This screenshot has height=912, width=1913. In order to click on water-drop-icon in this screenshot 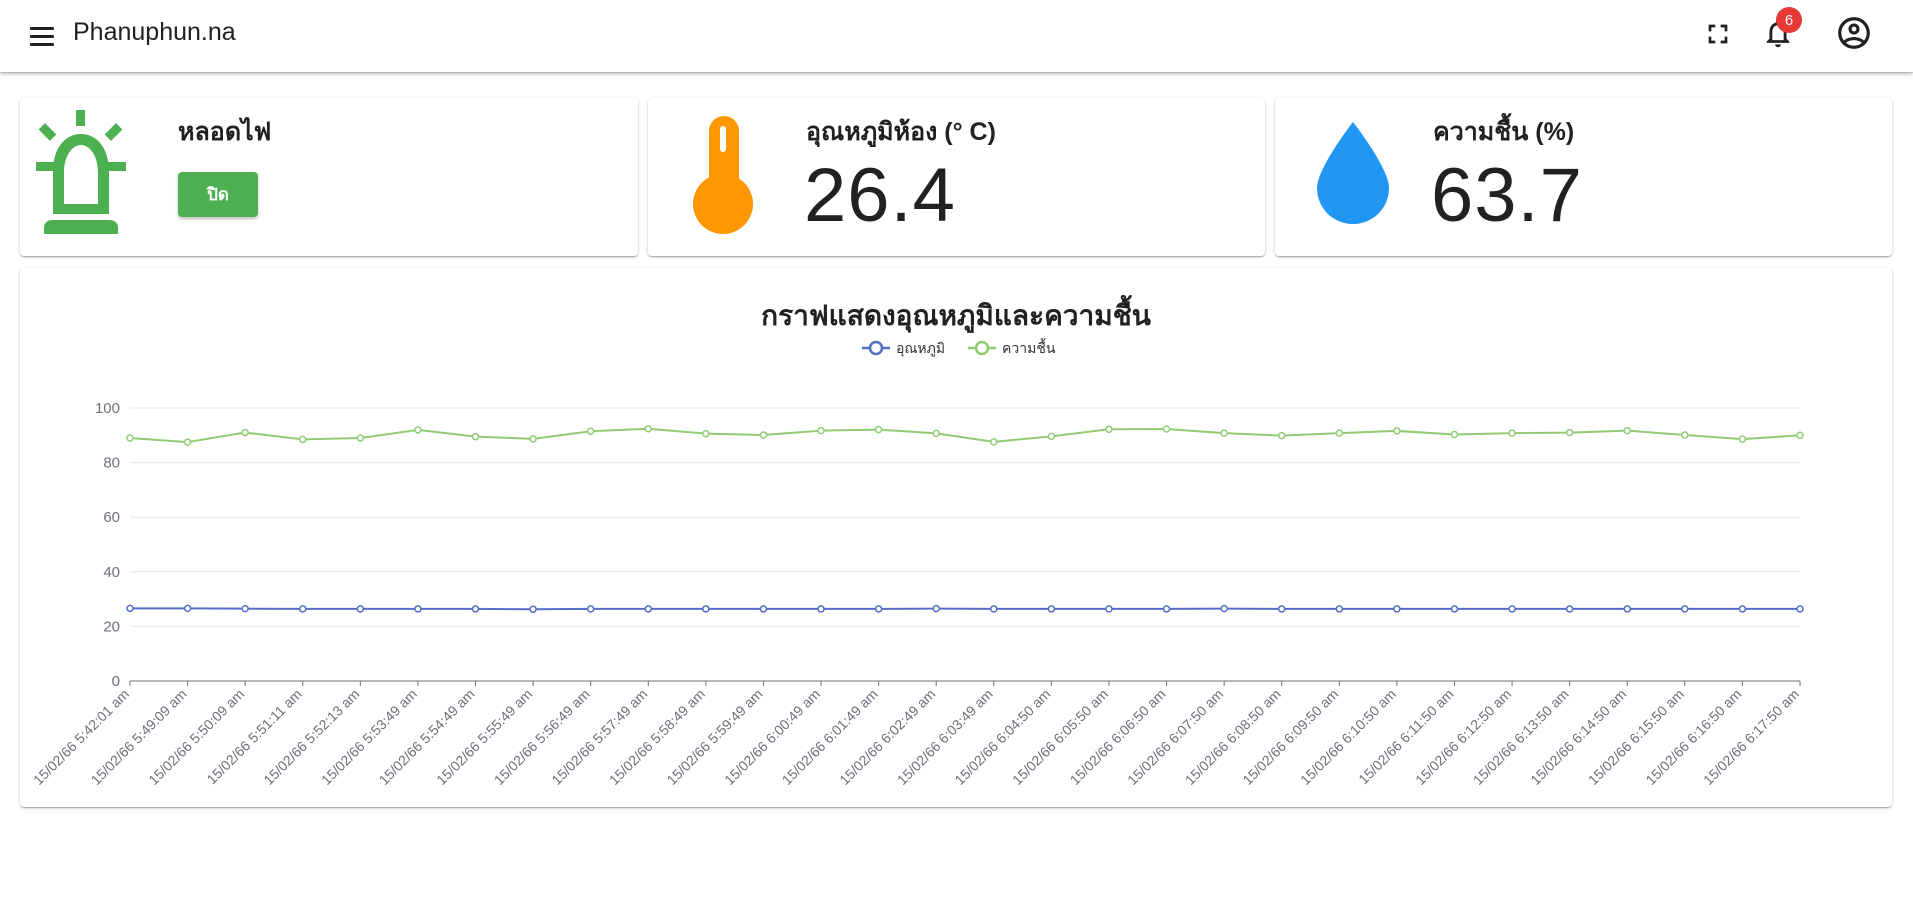, I will do `click(1353, 173)`.